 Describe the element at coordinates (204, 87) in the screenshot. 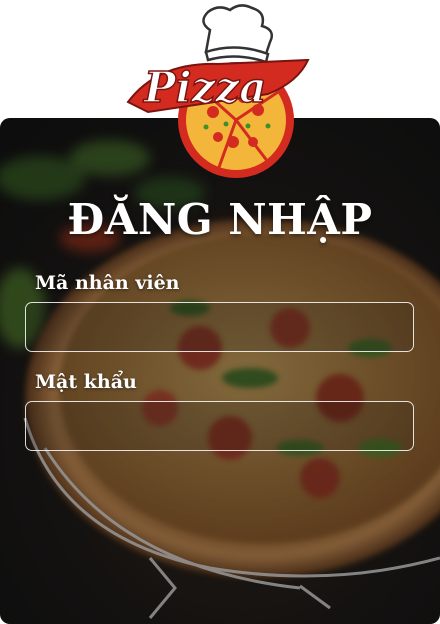

I see `logo-text: Pizza` at that location.